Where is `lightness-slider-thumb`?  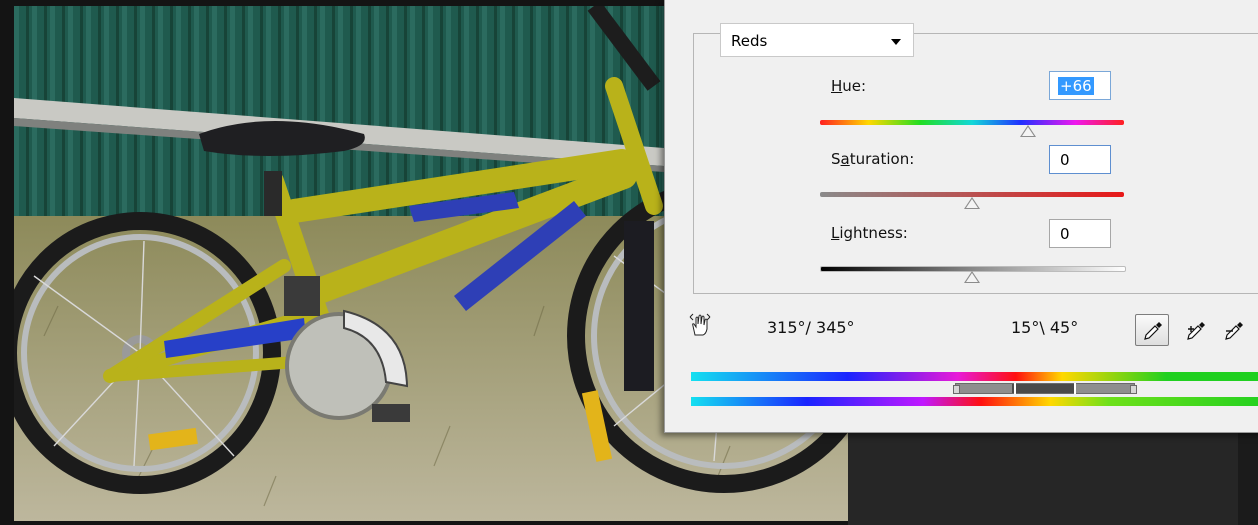
lightness-slider-thumb is located at coordinates (972, 277).